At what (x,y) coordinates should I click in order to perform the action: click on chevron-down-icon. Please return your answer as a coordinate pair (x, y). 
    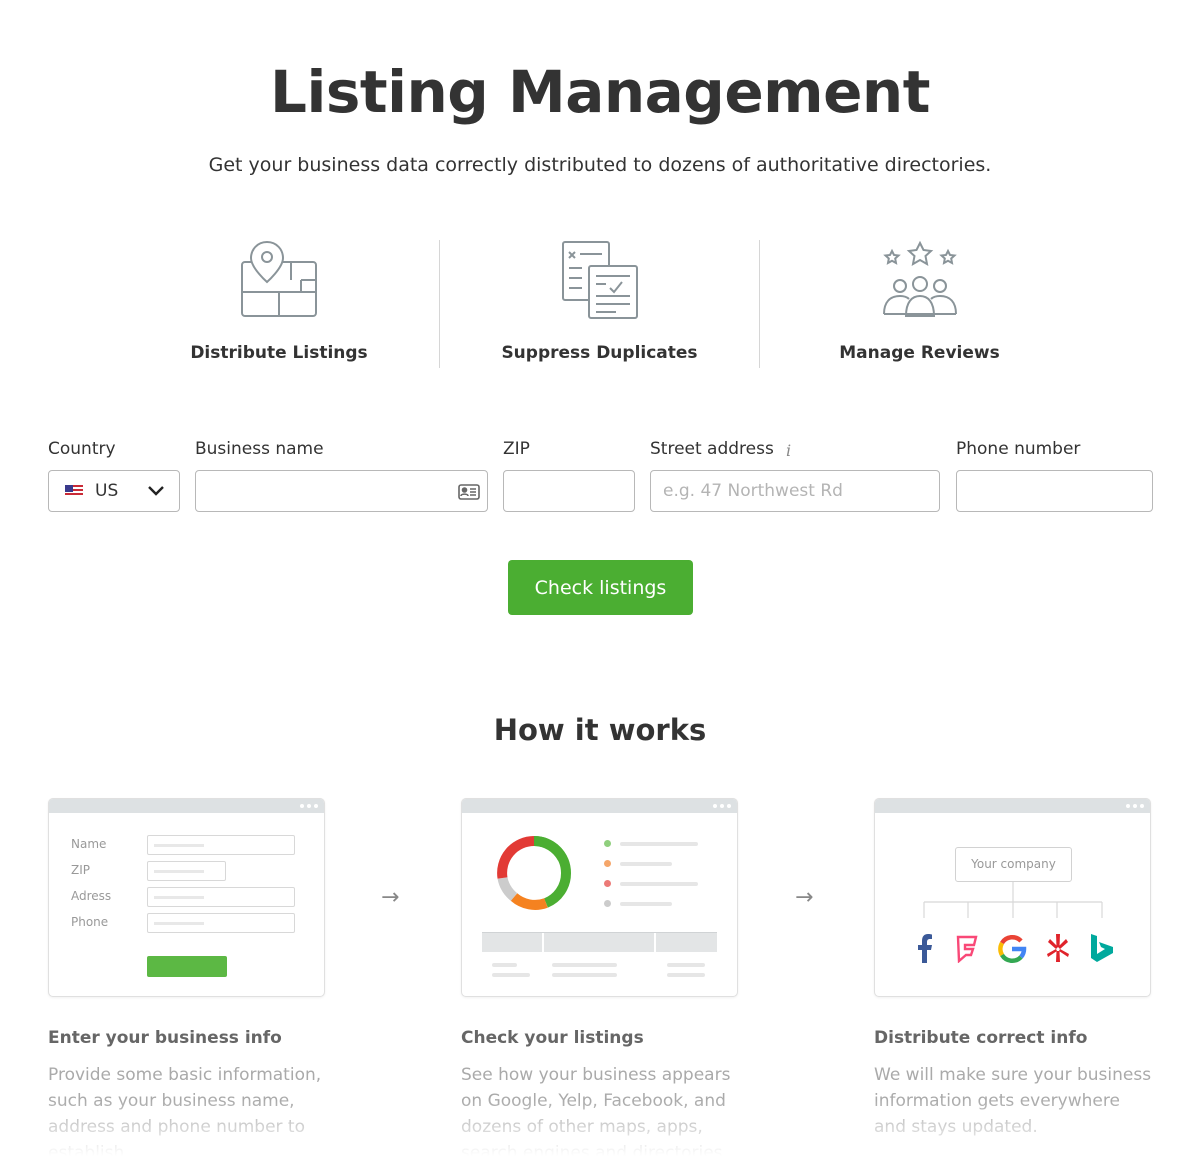
    Looking at the image, I should click on (156, 491).